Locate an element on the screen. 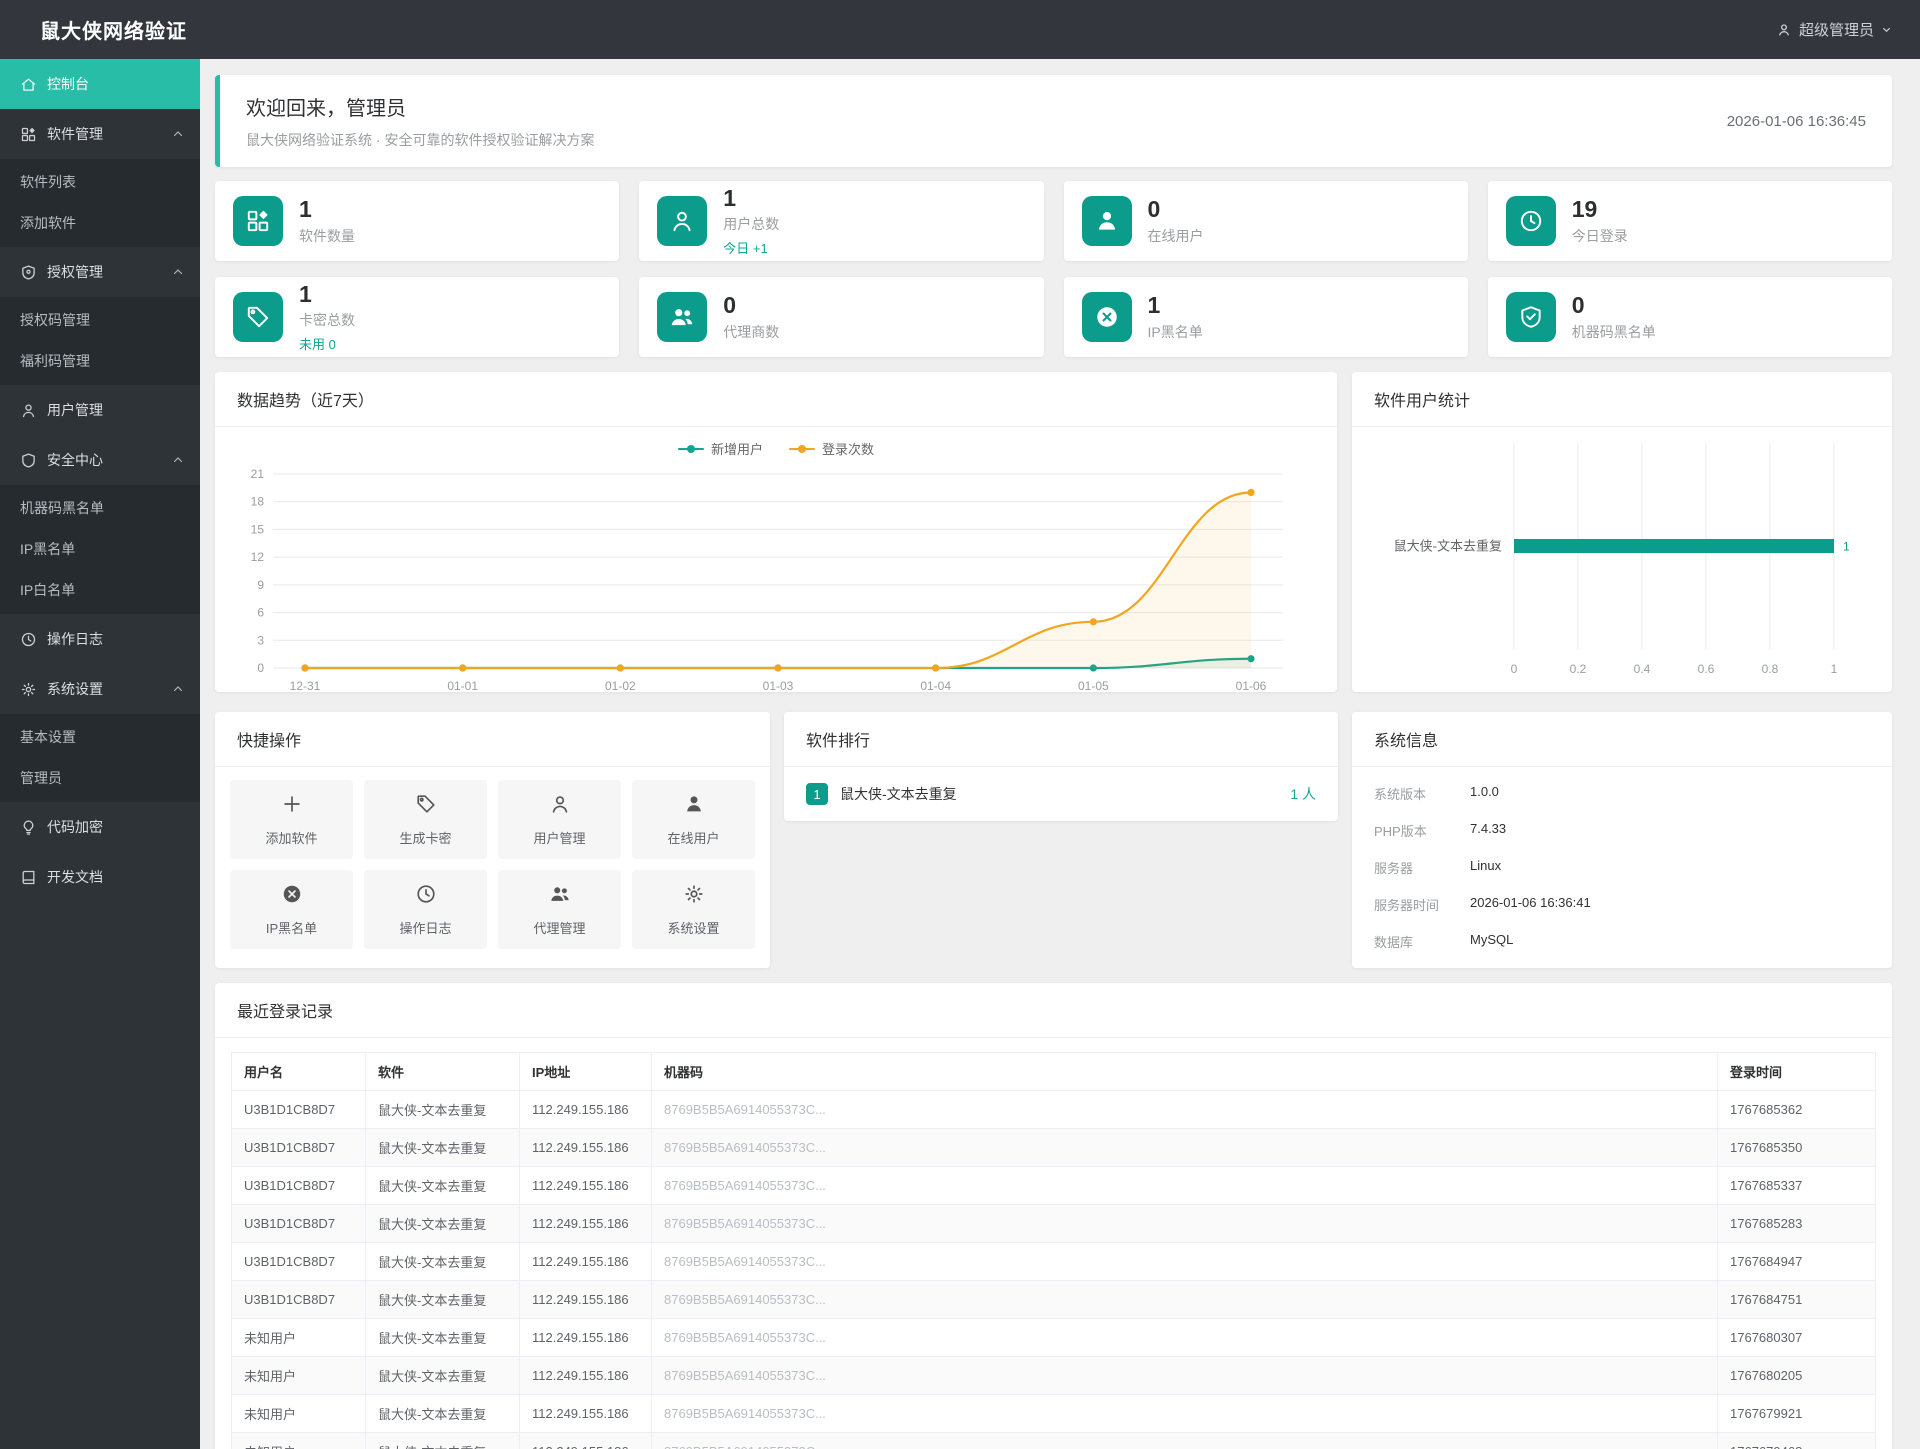 Image resolution: width=1920 pixels, height=1449 pixels. quick-action-用户管理: 用户管理 is located at coordinates (559, 819).